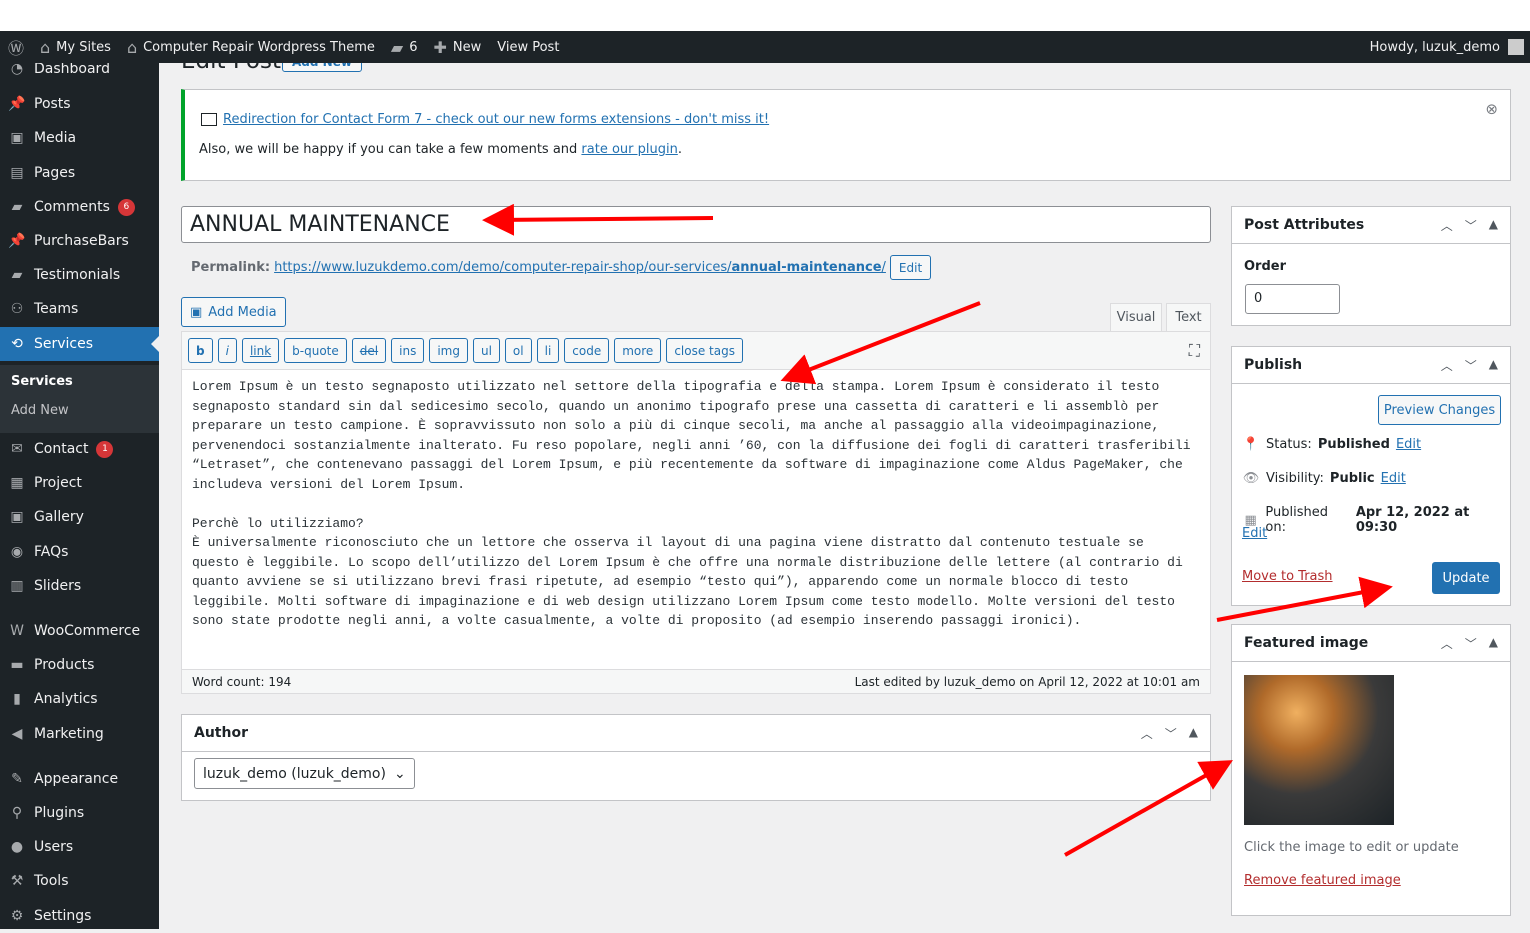 The width and height of the screenshot is (1530, 933). I want to click on sidebar-item-products: ▬ Products, so click(79, 665).